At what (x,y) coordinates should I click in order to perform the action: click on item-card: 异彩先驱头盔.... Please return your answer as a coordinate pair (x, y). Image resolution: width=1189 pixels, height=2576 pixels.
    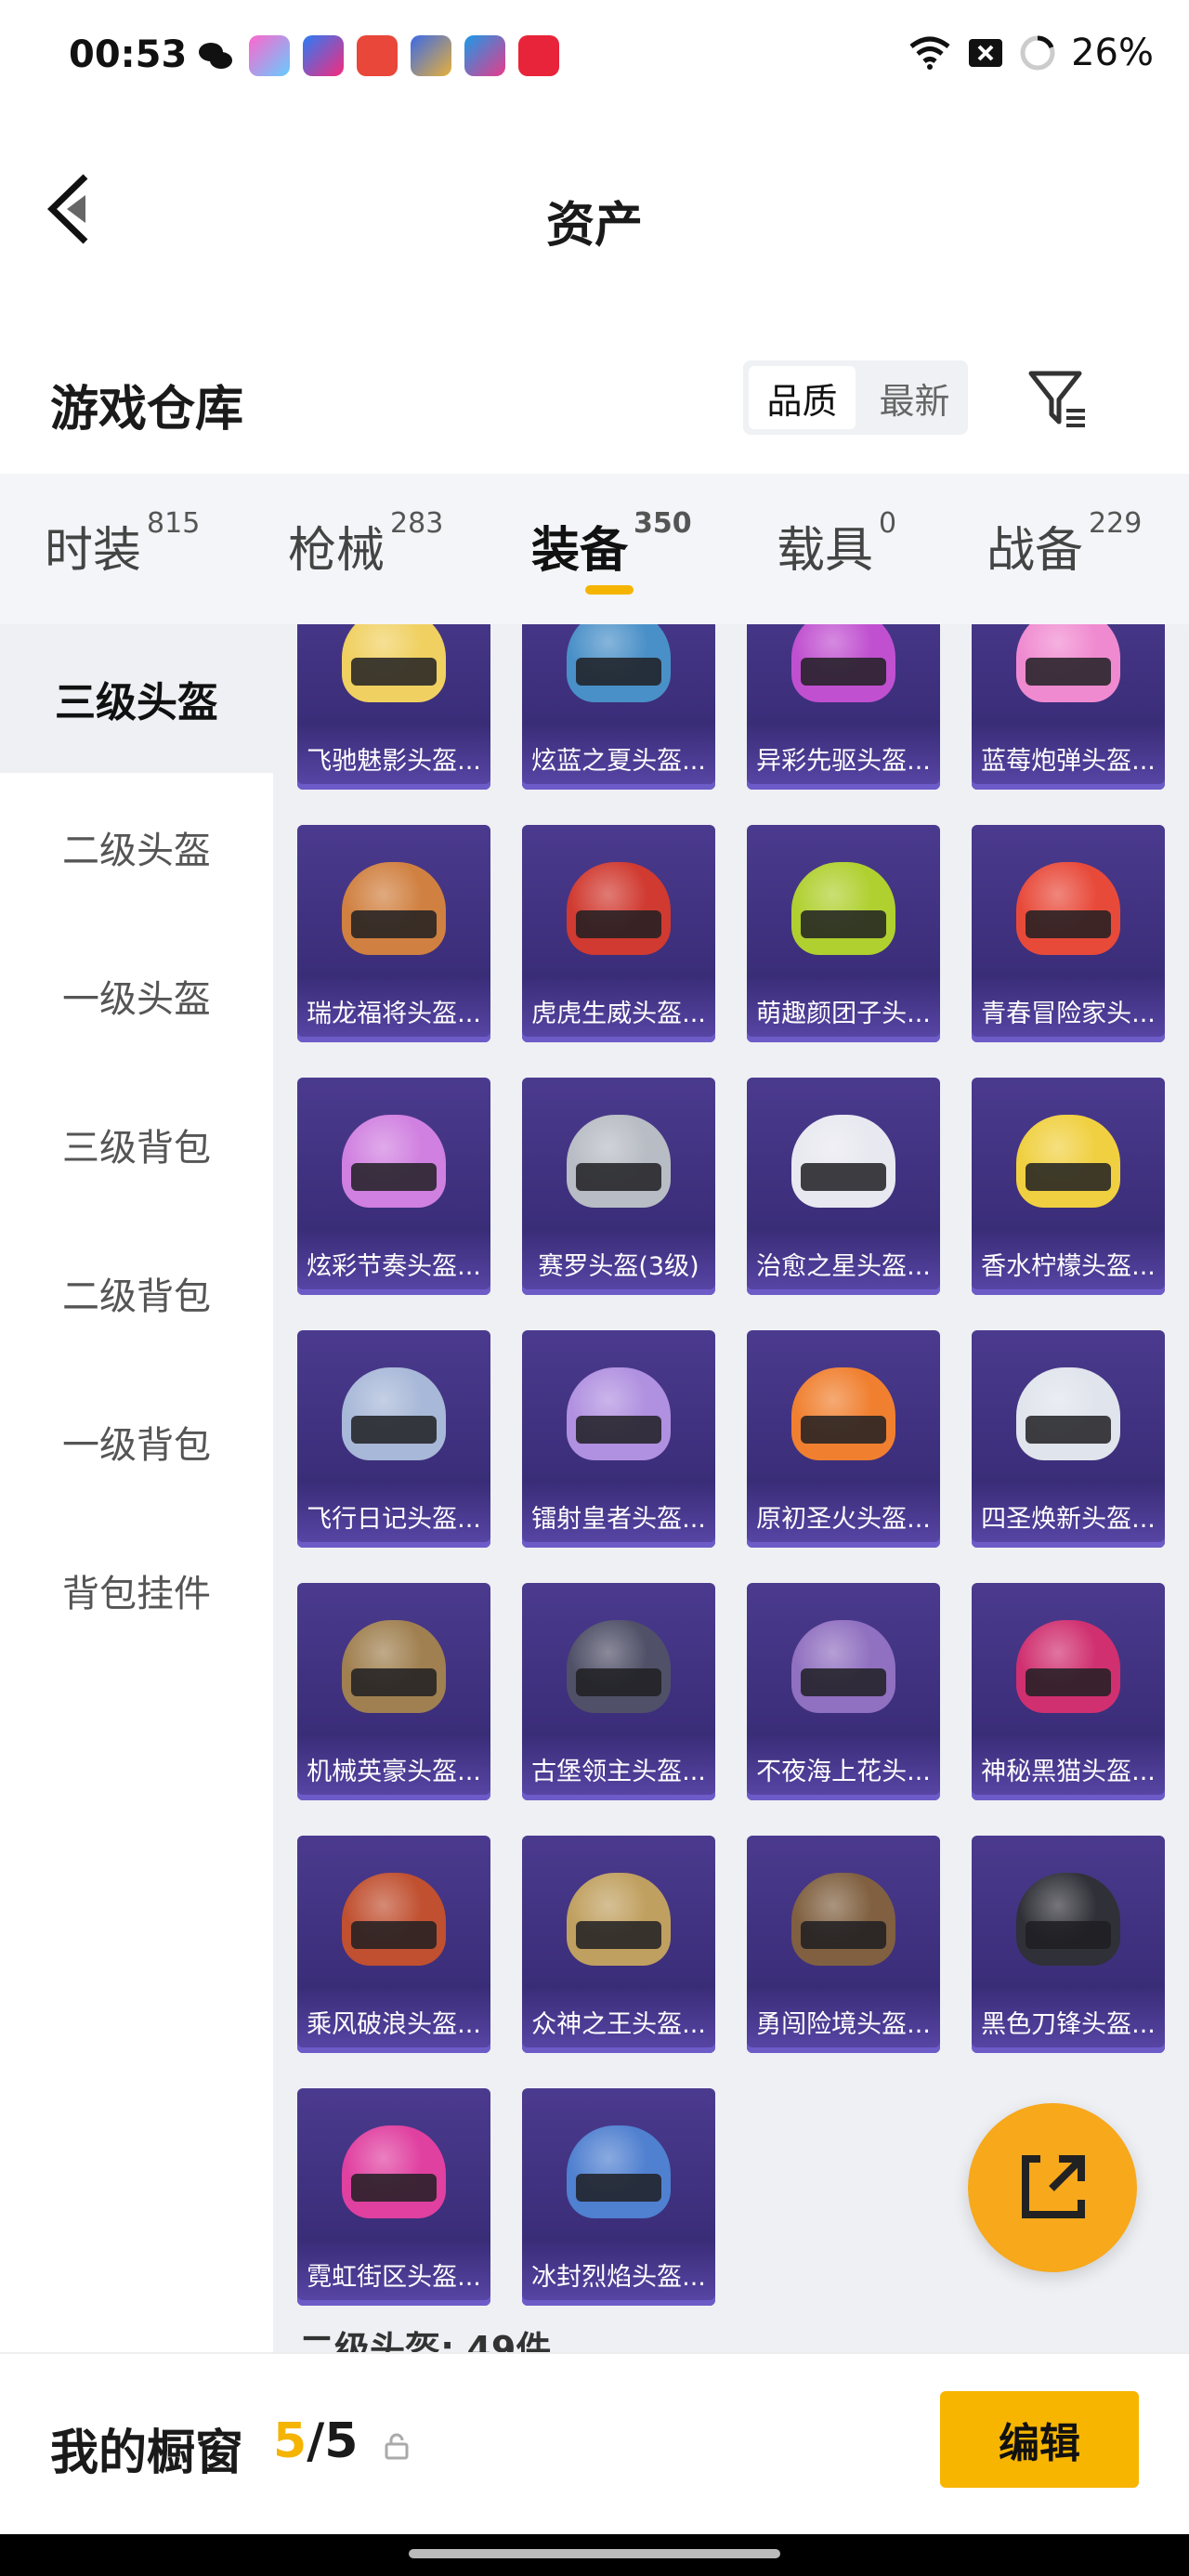
    Looking at the image, I should click on (844, 707).